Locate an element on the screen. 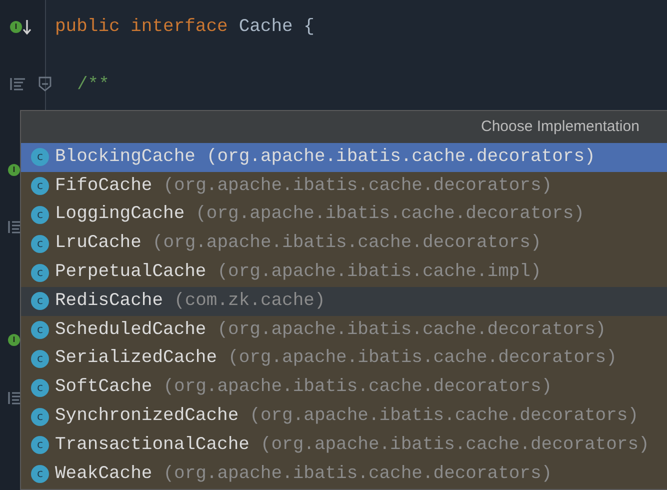  package-name: (org.apache.ibatis.cache.impl) is located at coordinates (379, 272).